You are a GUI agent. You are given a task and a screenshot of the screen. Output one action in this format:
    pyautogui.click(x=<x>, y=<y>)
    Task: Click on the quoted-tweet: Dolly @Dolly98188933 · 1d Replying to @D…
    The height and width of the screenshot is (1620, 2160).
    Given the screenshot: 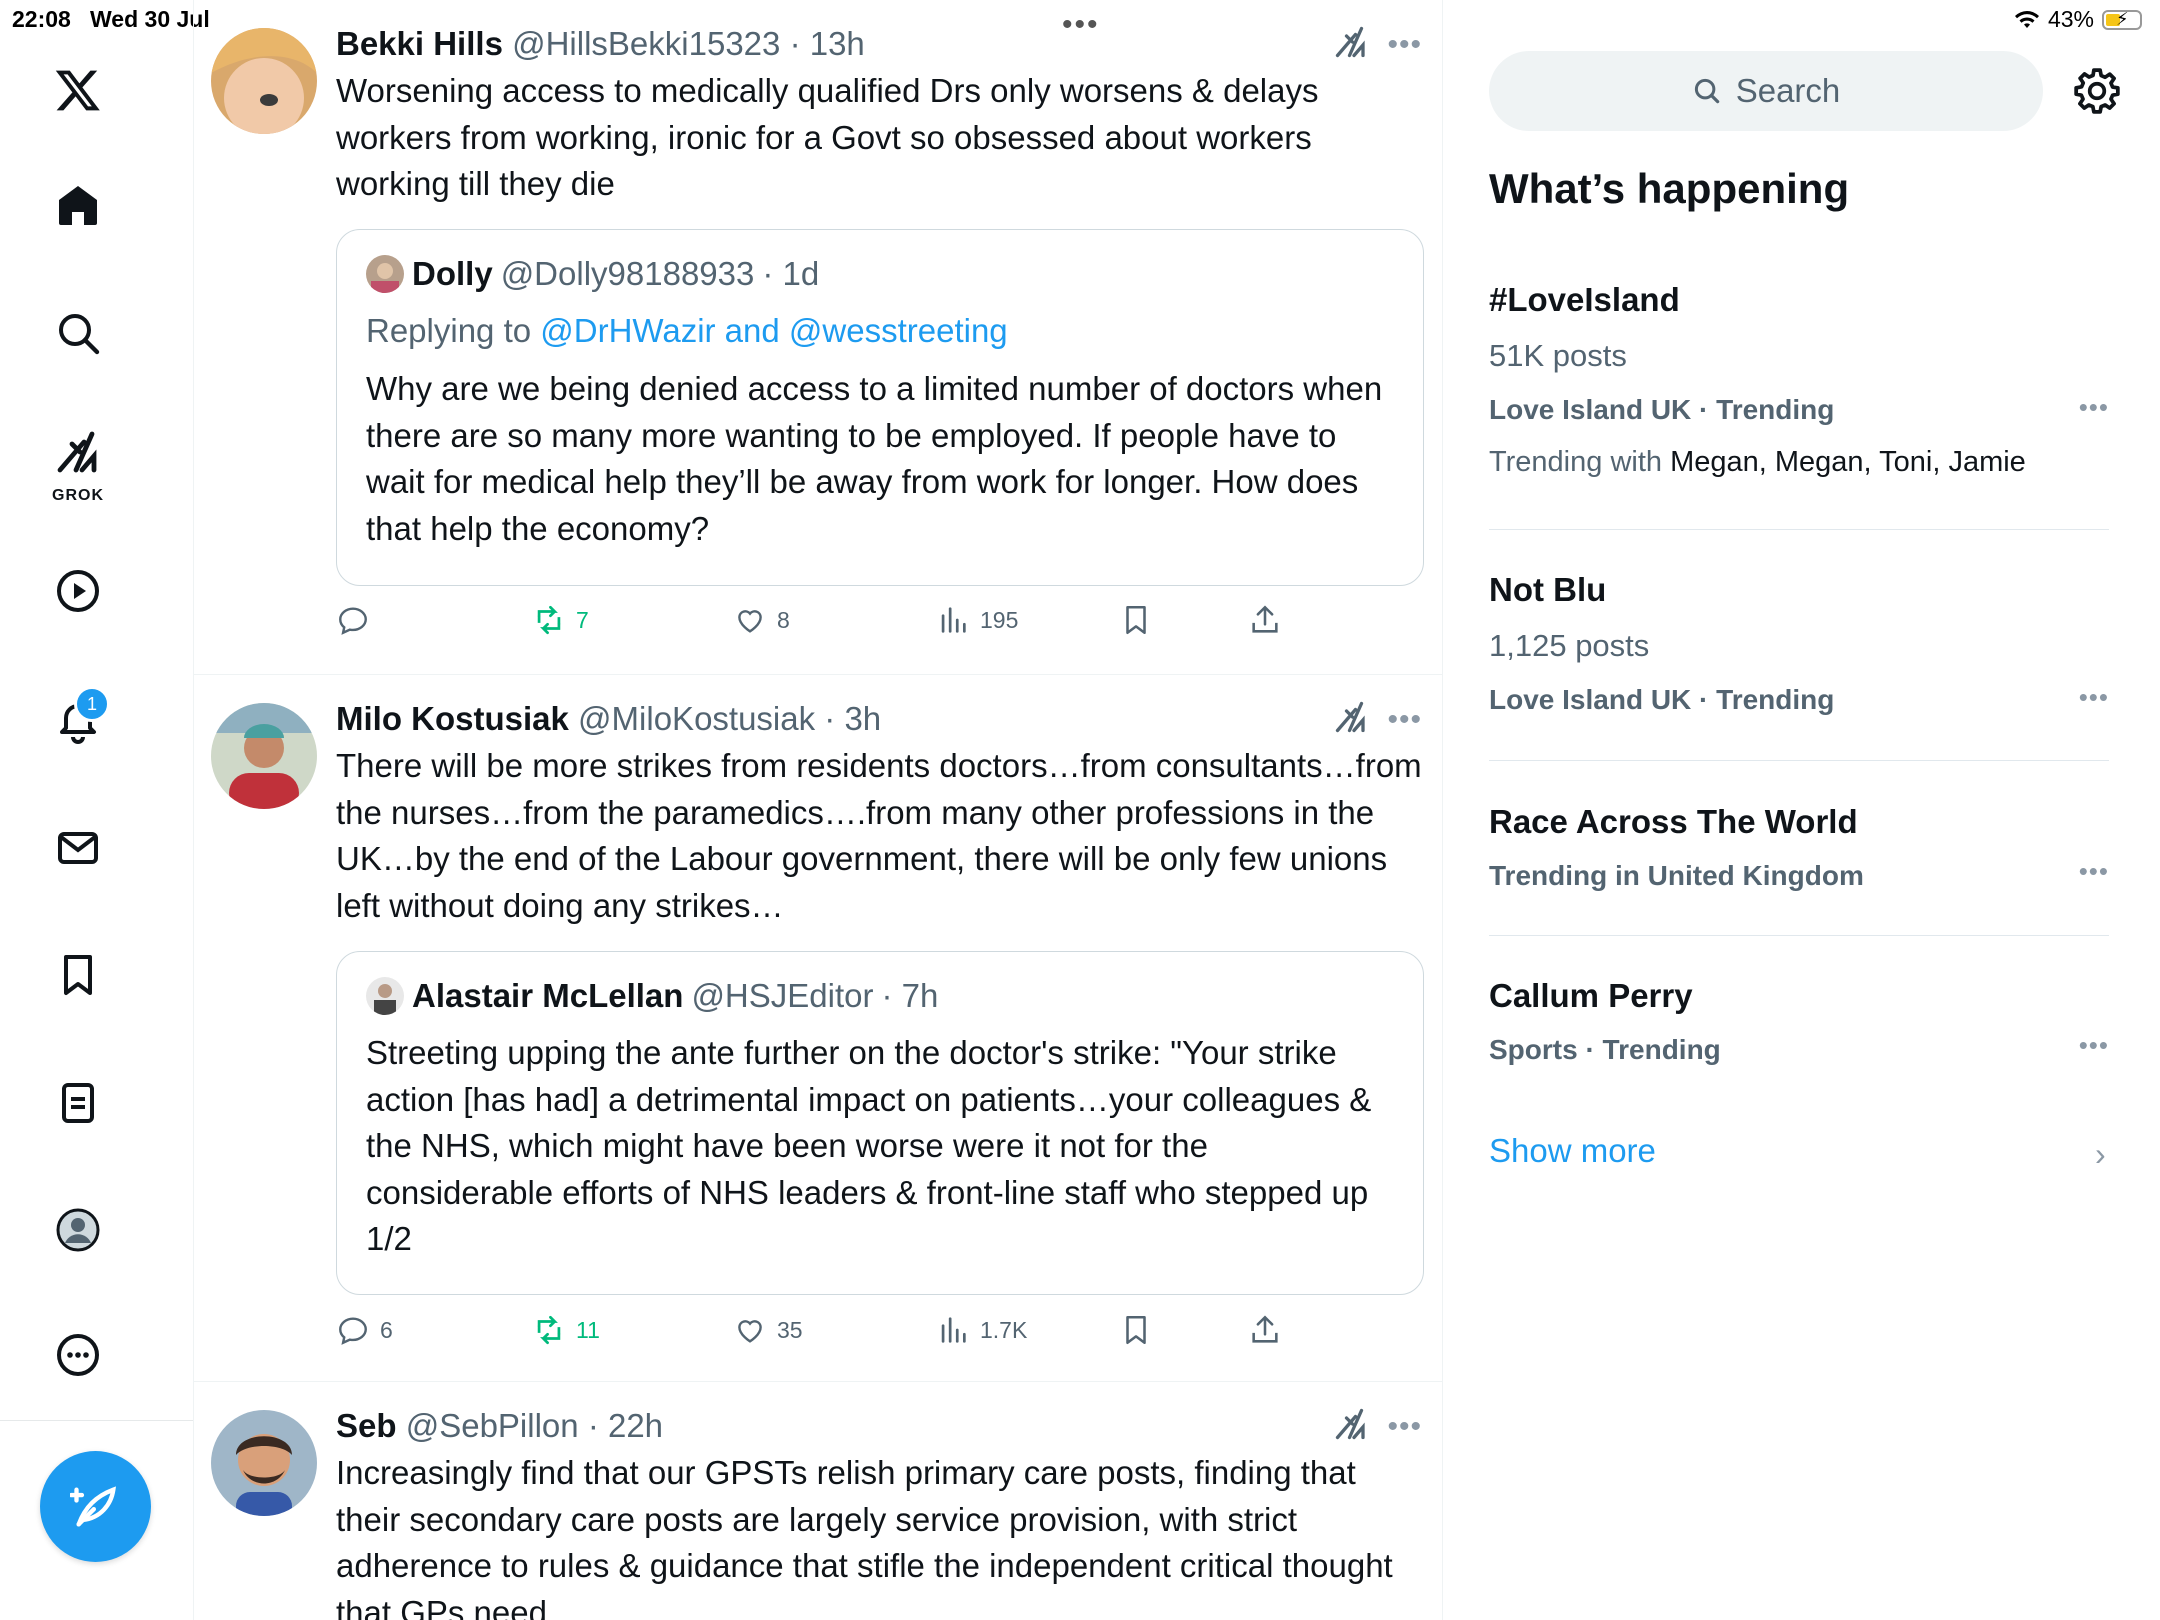 What is the action you would take?
    pyautogui.click(x=880, y=407)
    